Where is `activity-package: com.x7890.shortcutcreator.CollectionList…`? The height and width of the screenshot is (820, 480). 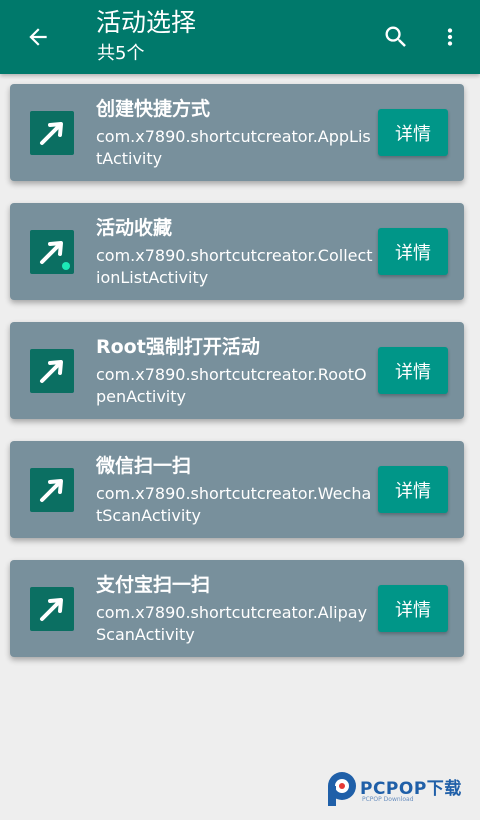 activity-package: com.x7890.shortcutcreator.CollectionList… is located at coordinates (234, 266).